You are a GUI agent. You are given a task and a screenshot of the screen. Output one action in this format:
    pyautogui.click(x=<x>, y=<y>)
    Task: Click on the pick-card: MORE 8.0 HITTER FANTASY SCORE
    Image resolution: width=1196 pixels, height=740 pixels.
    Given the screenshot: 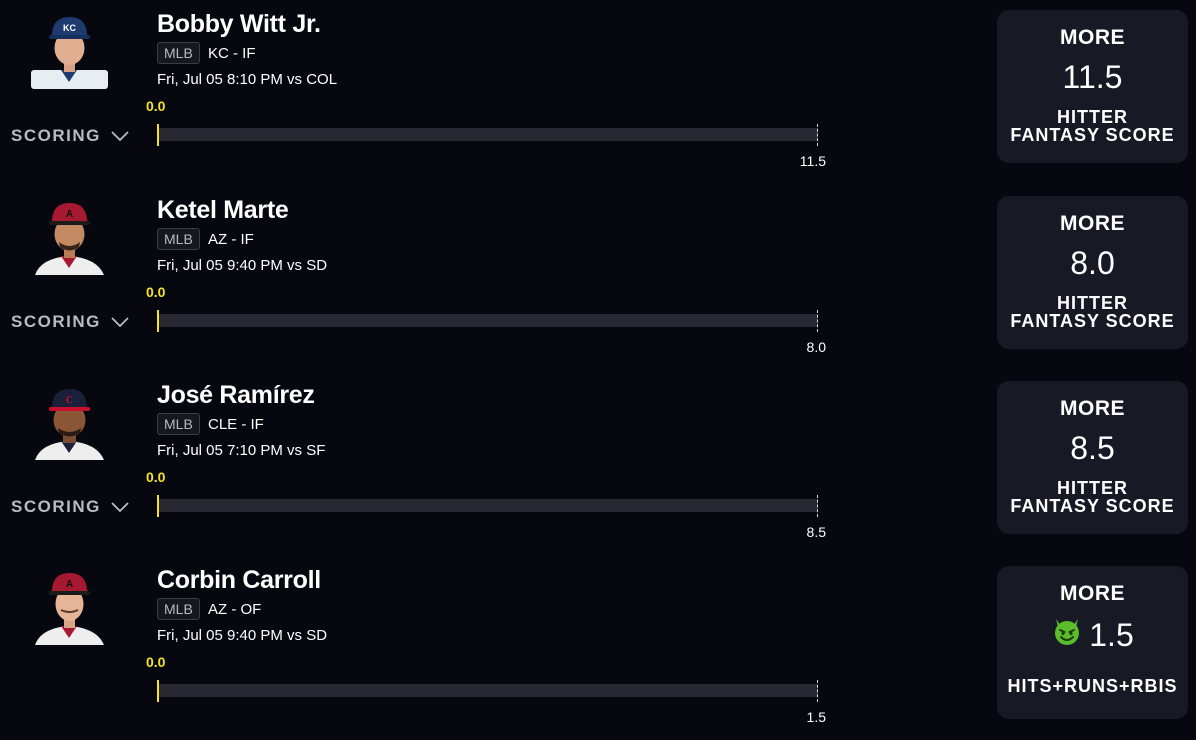 What is the action you would take?
    pyautogui.click(x=1092, y=272)
    